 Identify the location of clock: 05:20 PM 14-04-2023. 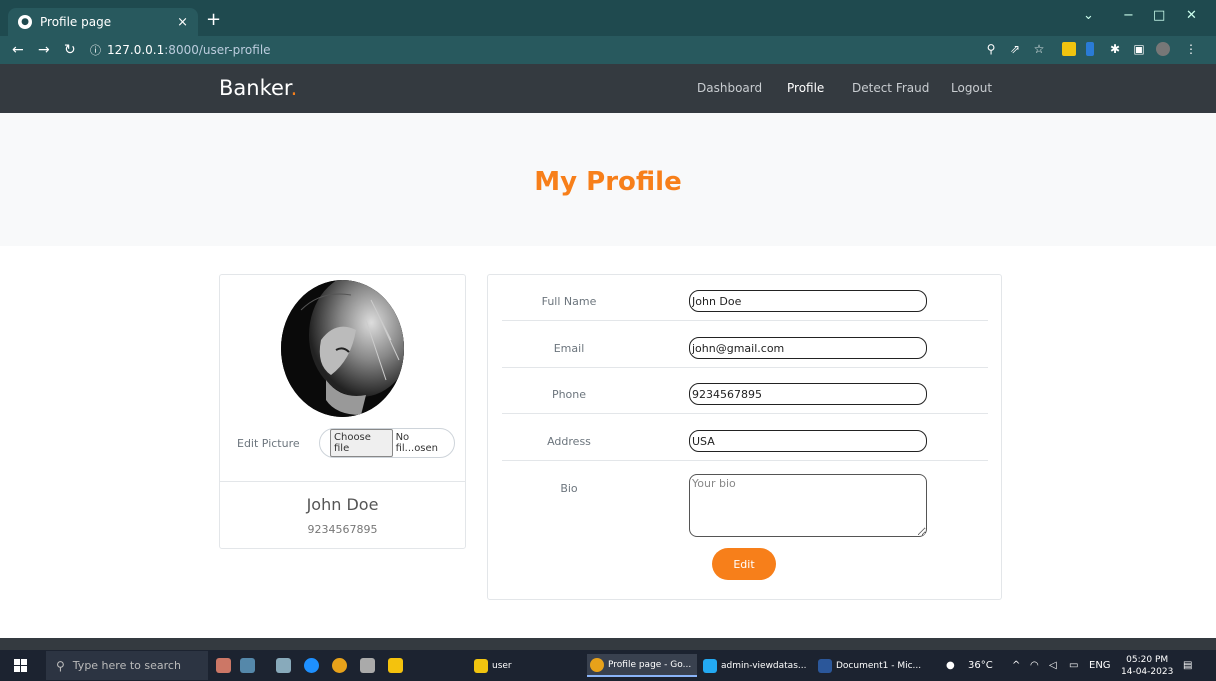
(1147, 666).